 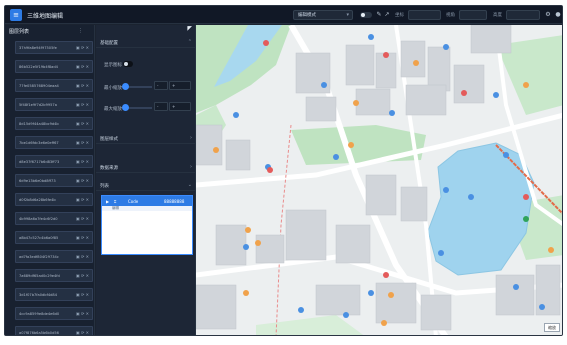 What do you see at coordinates (366, 15) in the screenshot?
I see `toggle-switch` at bounding box center [366, 15].